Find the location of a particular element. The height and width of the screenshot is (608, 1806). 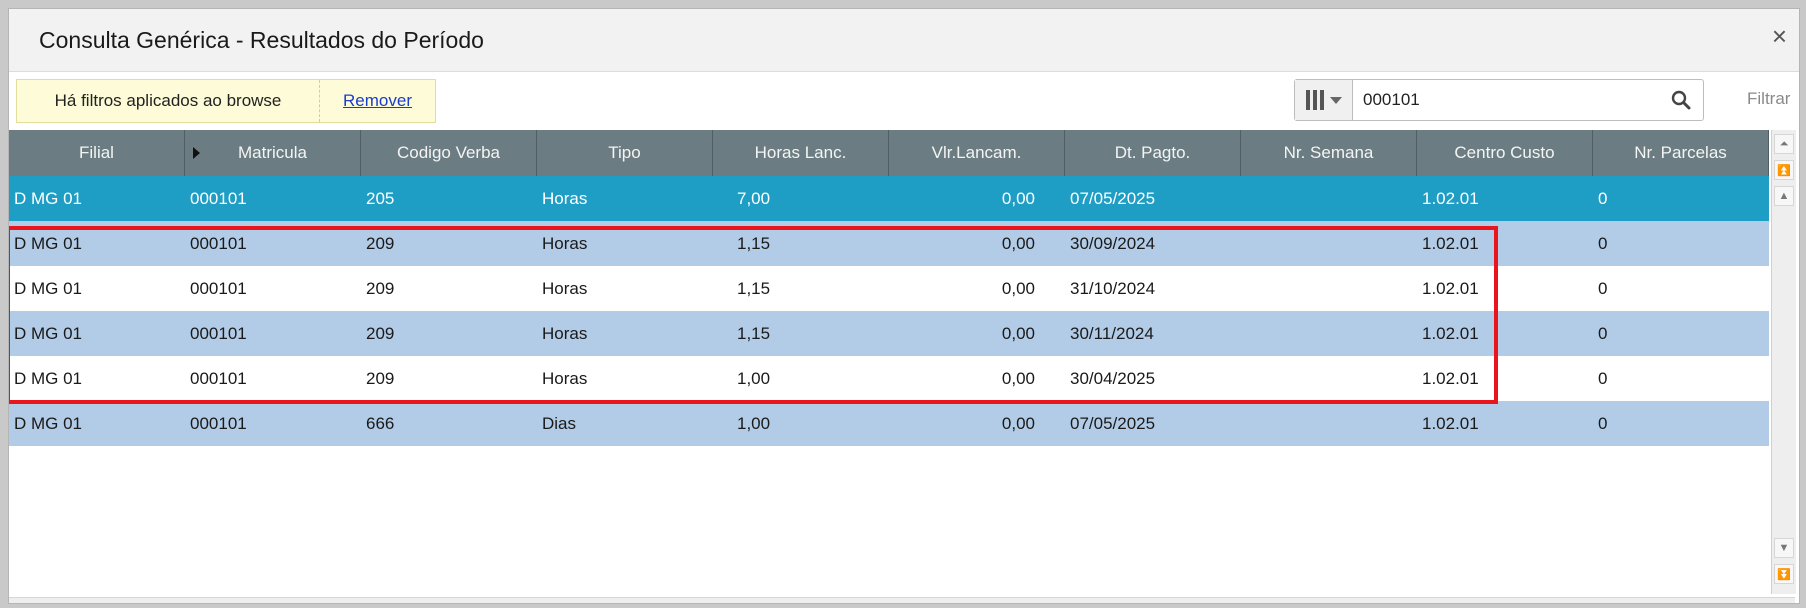

cell-dt-pagto: 30/09/2024 is located at coordinates (1113, 243).